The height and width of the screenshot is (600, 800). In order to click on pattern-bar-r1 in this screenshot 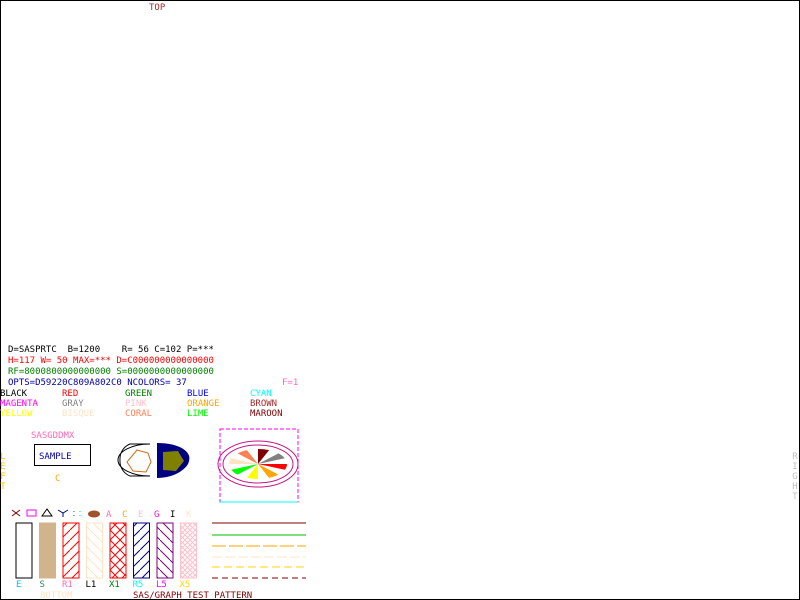, I will do `click(71, 550)`.